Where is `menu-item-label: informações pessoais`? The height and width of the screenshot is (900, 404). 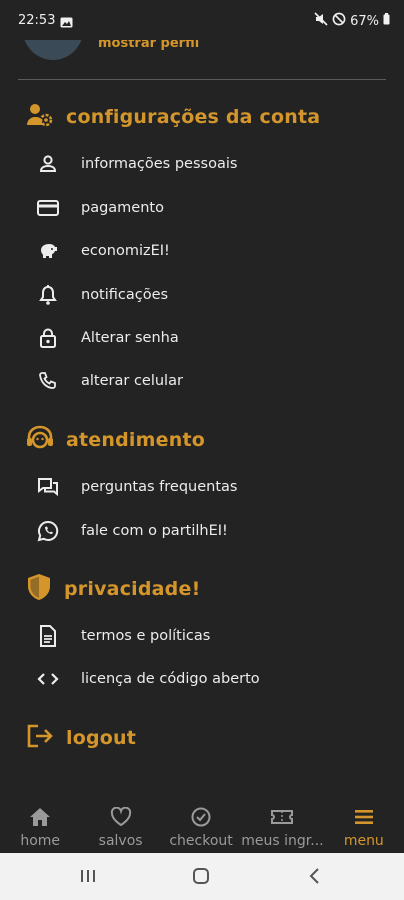 menu-item-label: informações pessoais is located at coordinates (159, 164).